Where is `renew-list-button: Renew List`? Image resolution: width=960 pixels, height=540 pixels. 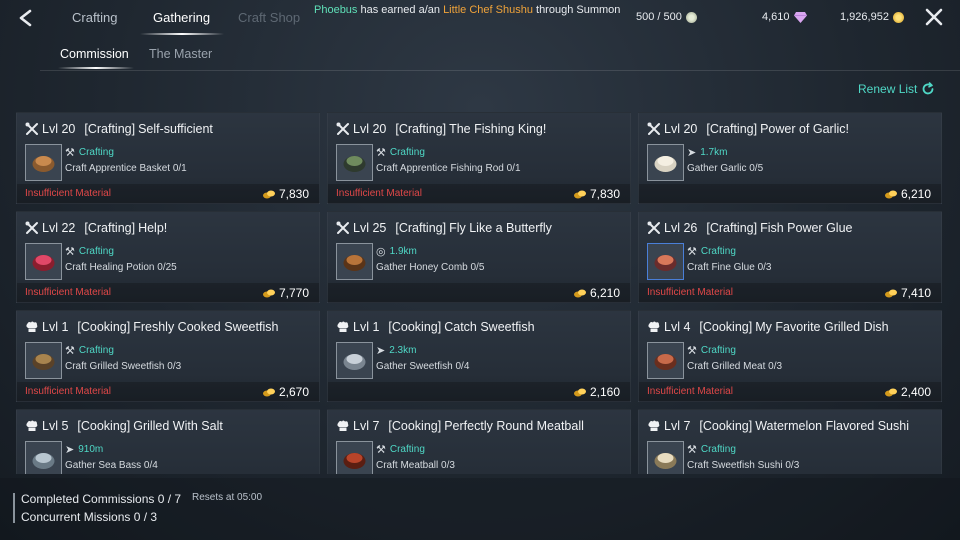 renew-list-button: Renew List is located at coordinates (896, 89).